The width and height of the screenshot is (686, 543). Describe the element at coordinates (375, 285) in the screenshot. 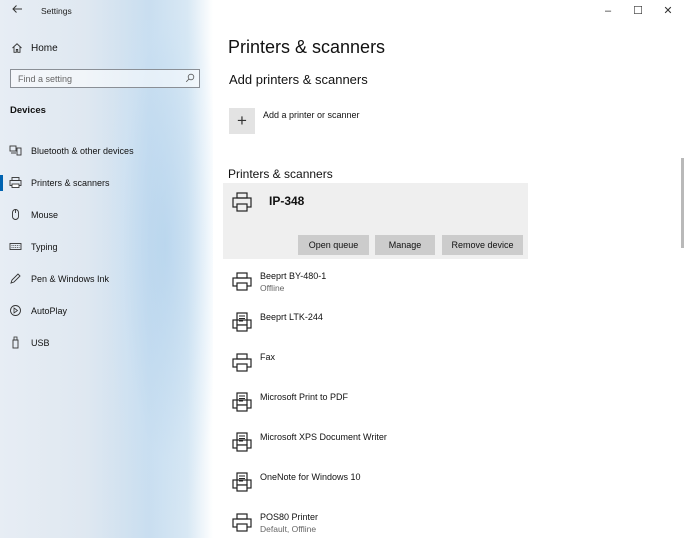

I see `printer-item: Beeprt BY-480-1 Offline` at that location.